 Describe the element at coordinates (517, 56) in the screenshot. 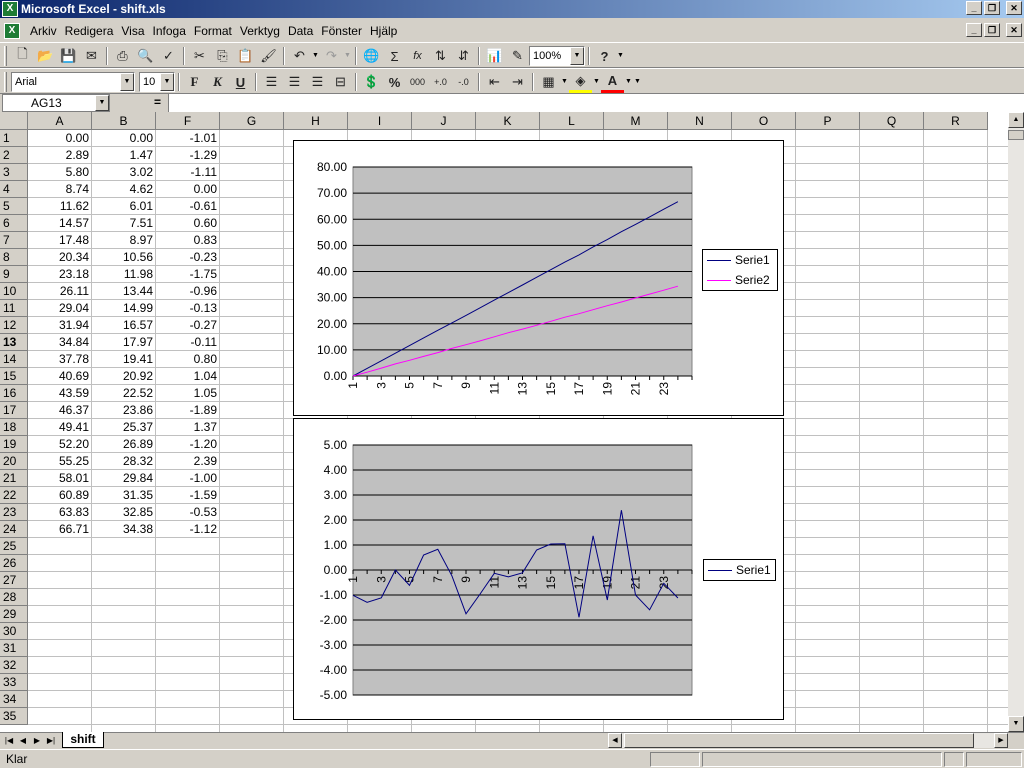

I see `drawing-icon: ✎` at that location.